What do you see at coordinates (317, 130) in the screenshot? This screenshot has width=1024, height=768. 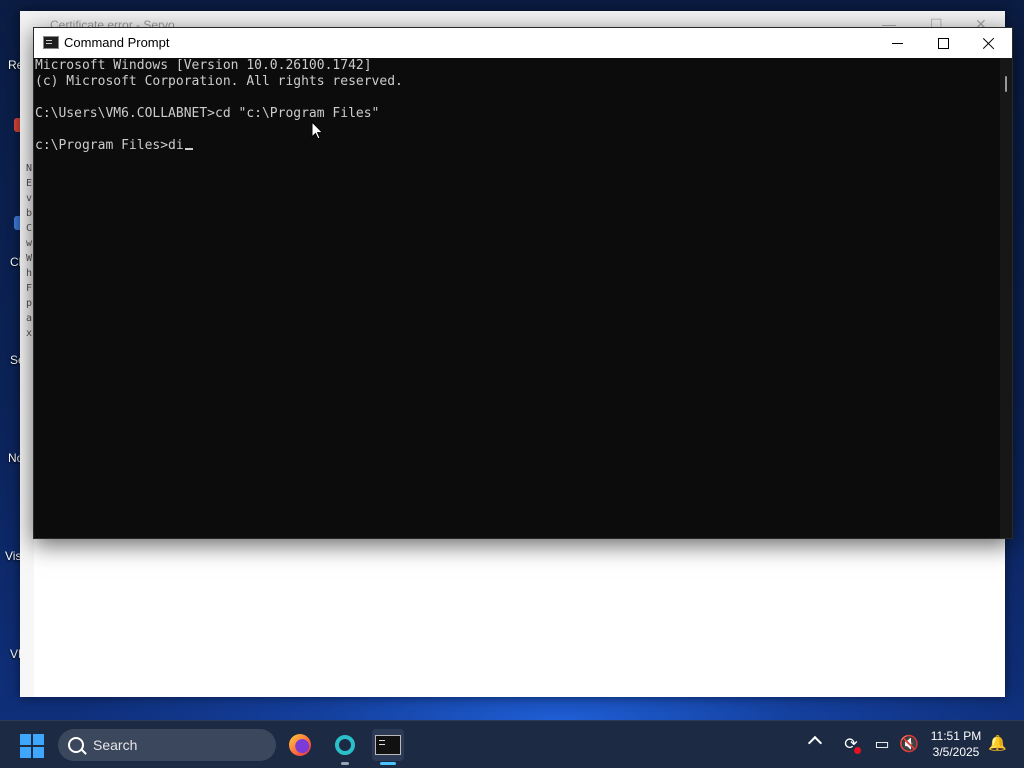 I see `mouse-pointer-icon` at bounding box center [317, 130].